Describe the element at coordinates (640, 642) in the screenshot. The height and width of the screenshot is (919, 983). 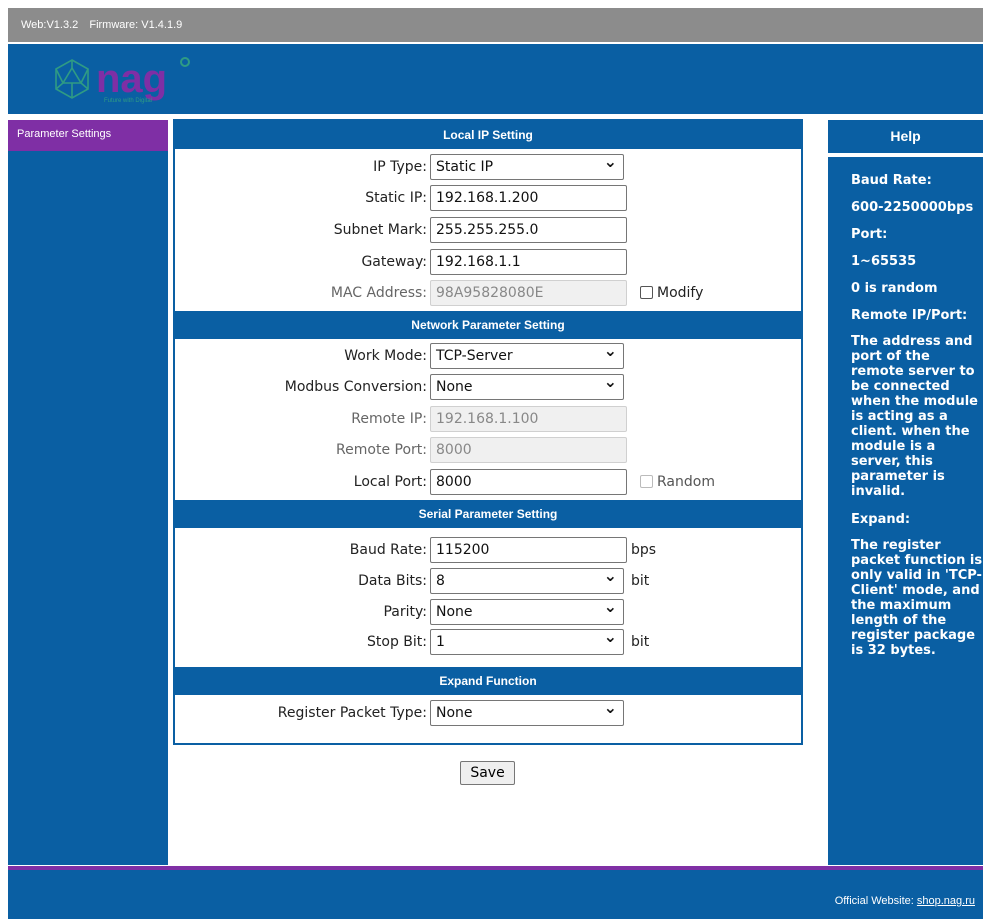
I see `stop-bit-unit: bit` at that location.